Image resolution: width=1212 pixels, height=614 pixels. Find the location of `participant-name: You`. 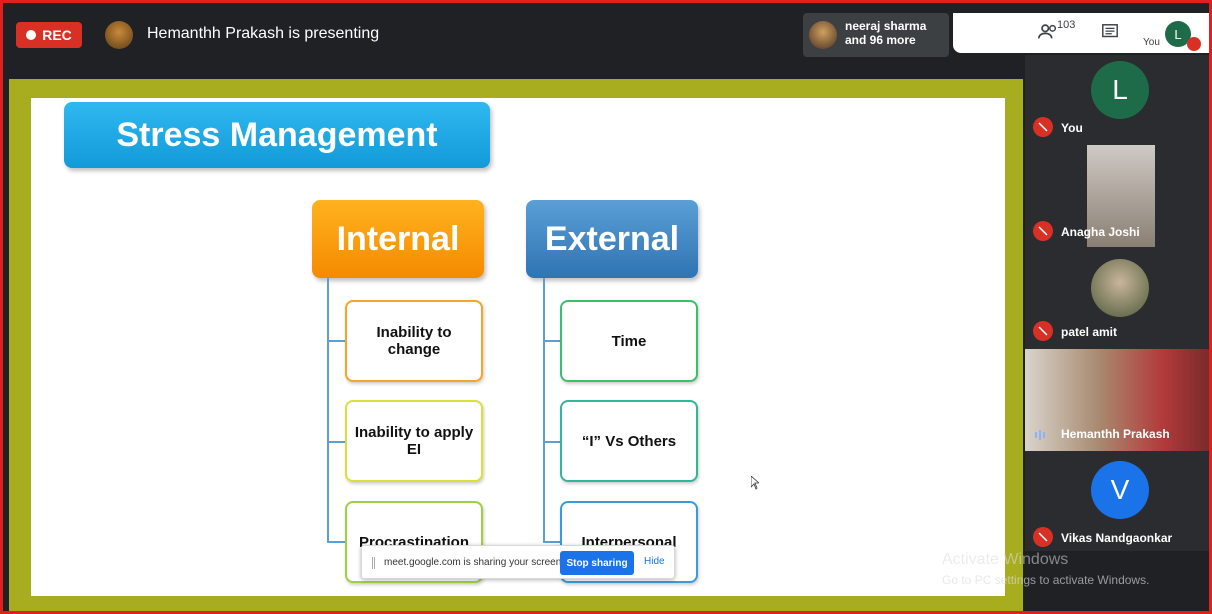

participant-name: You is located at coordinates (1072, 128).